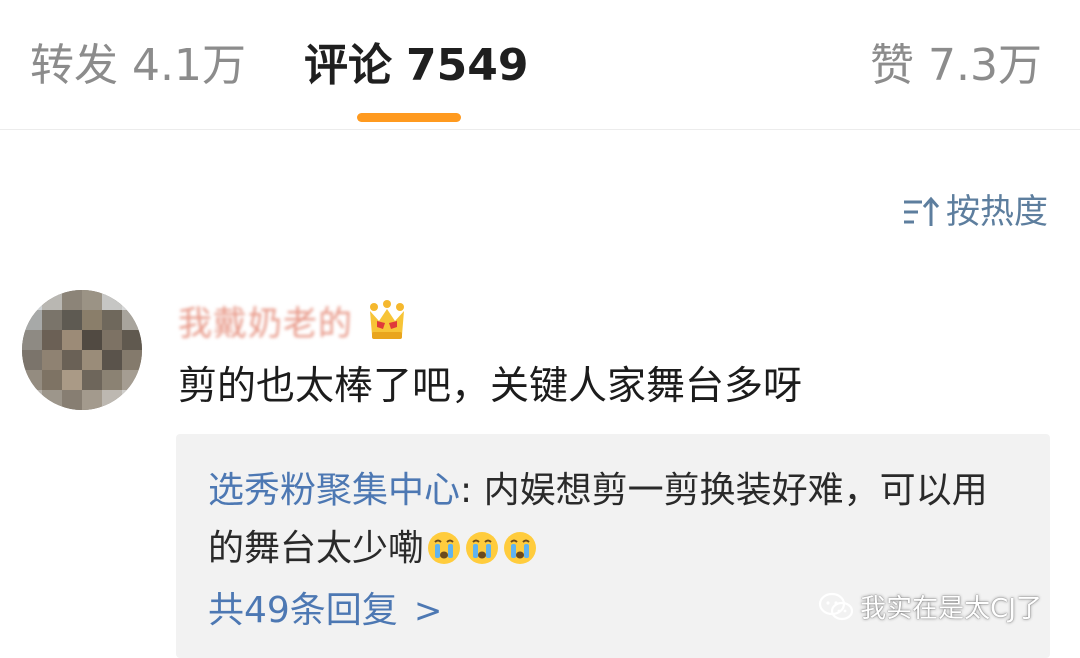  What do you see at coordinates (334, 490) in the screenshot?
I see `reply-author: 选秀粉聚集中心` at bounding box center [334, 490].